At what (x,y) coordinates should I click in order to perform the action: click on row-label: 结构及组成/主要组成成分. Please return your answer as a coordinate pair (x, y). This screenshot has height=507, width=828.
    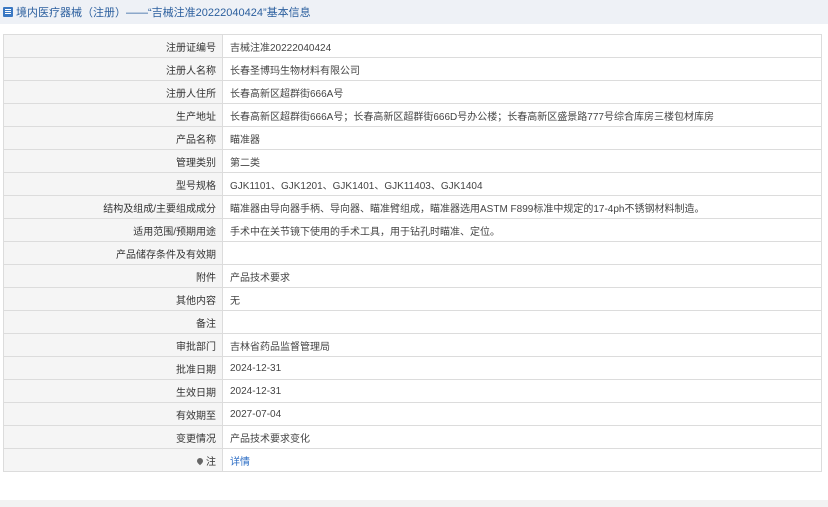
    Looking at the image, I should click on (113, 207).